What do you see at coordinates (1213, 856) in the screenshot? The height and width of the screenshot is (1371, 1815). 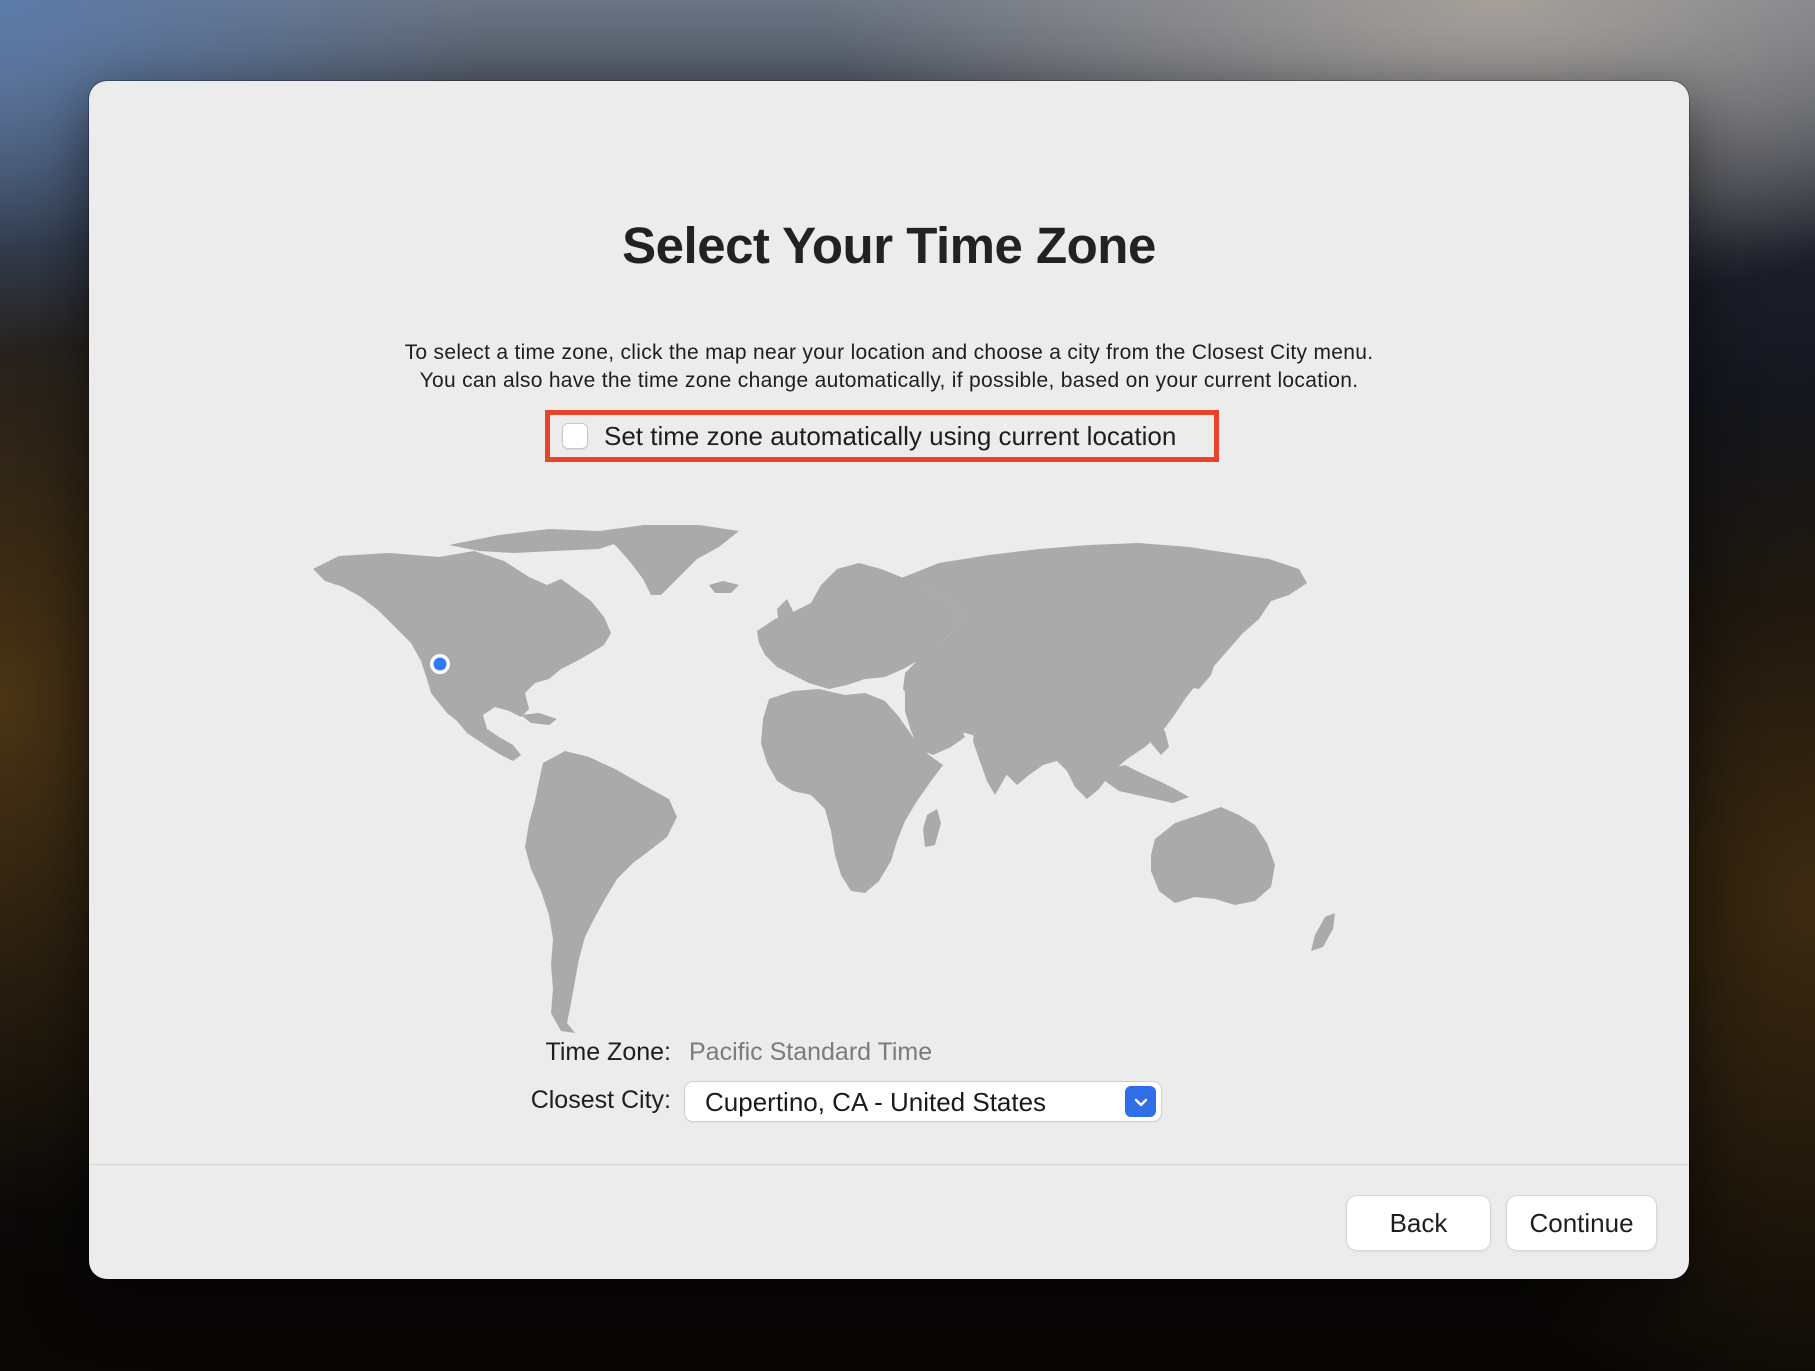 I see `australia-shape` at bounding box center [1213, 856].